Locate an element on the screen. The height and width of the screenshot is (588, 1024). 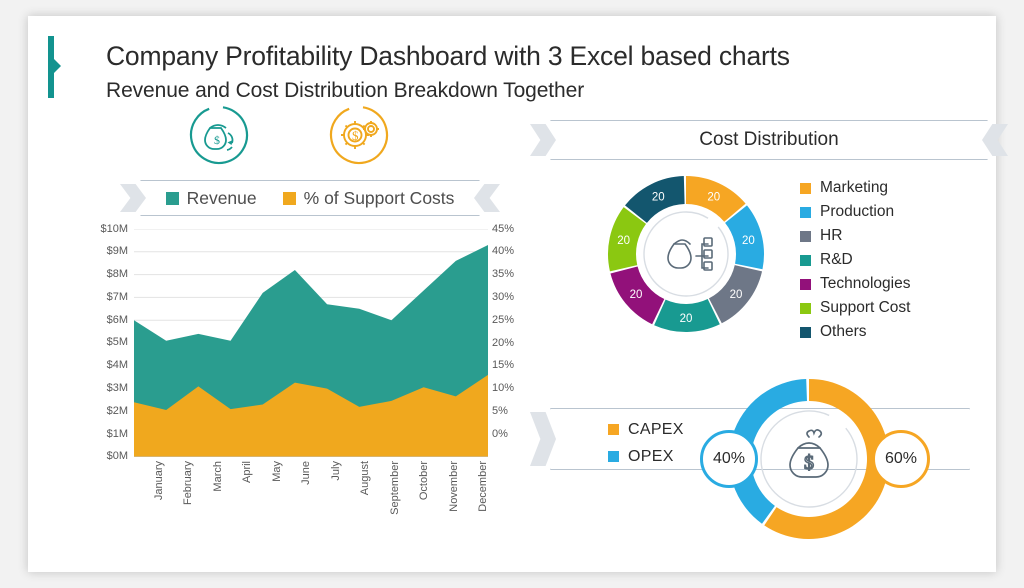
capex-opex-legend: CAPEX OPEX is located at coordinates (646, 443).